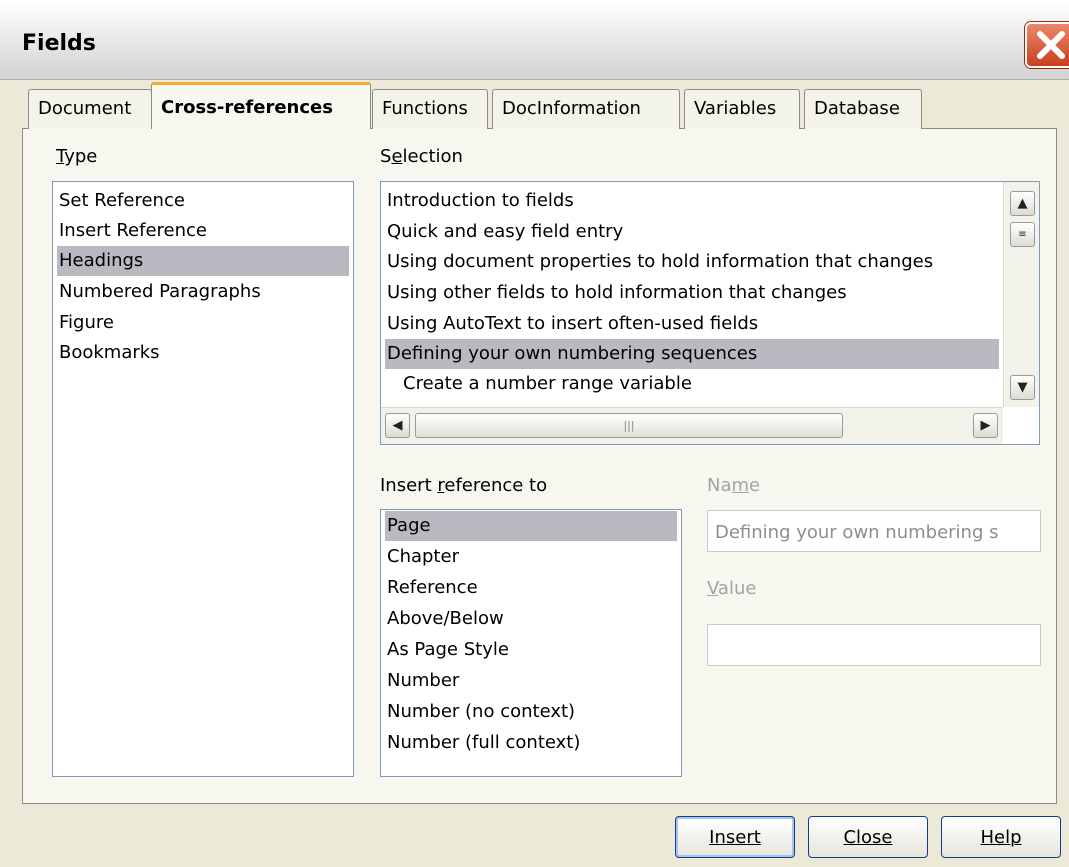 The height and width of the screenshot is (867, 1069). Describe the element at coordinates (732, 588) in the screenshot. I see `value-label: Value` at that location.